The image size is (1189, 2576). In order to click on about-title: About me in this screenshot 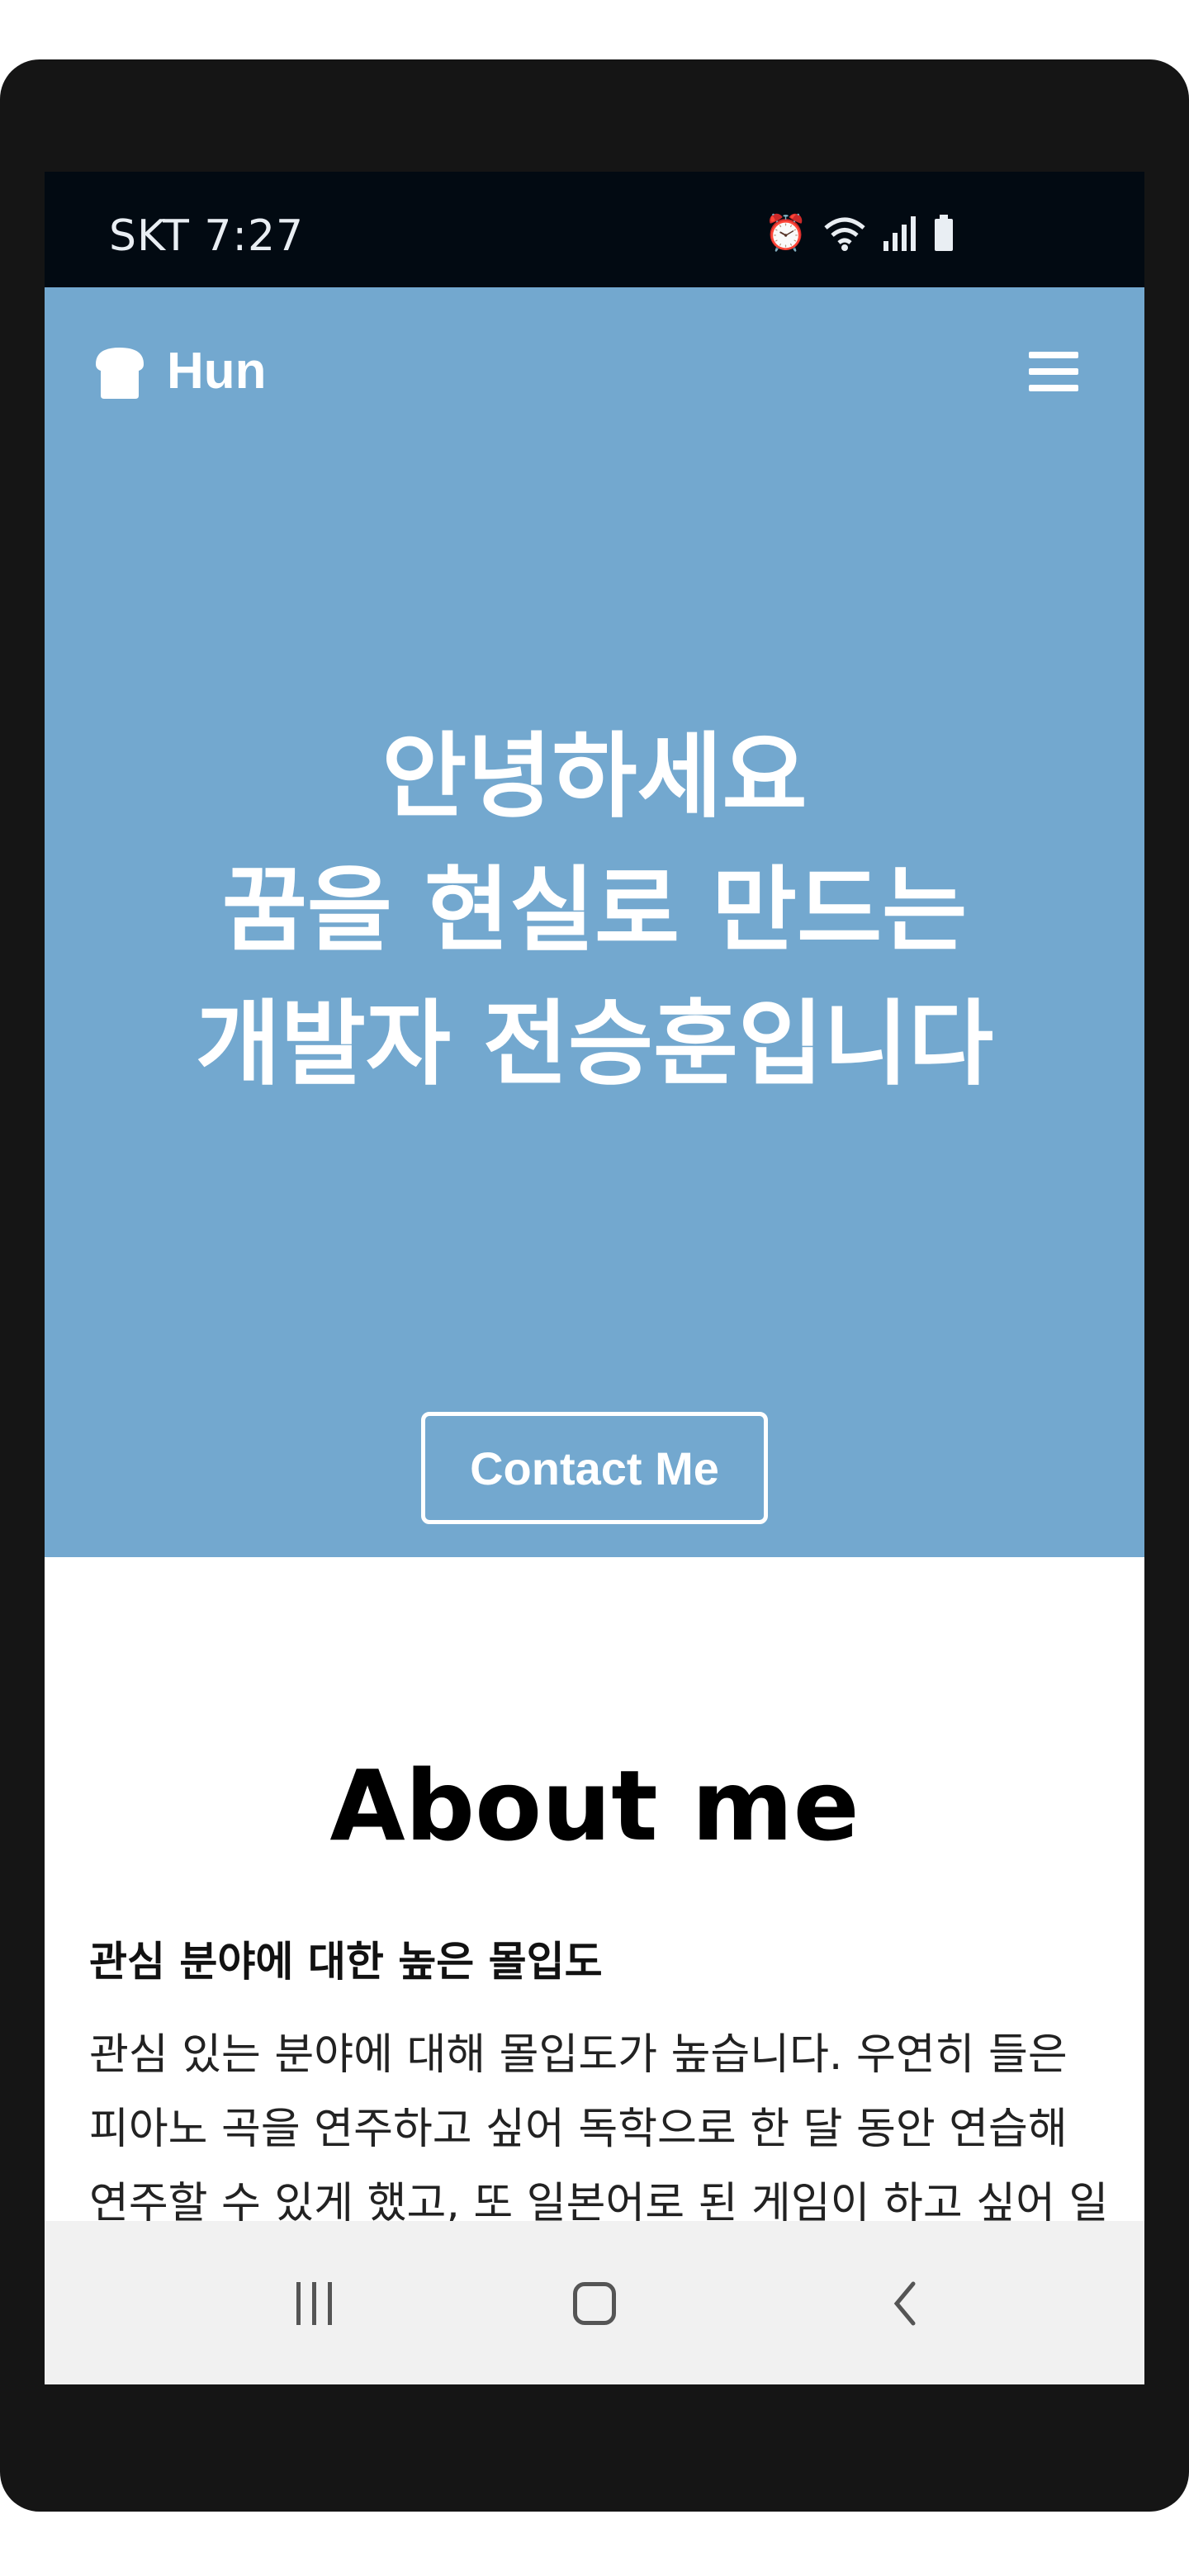, I will do `click(594, 1806)`.